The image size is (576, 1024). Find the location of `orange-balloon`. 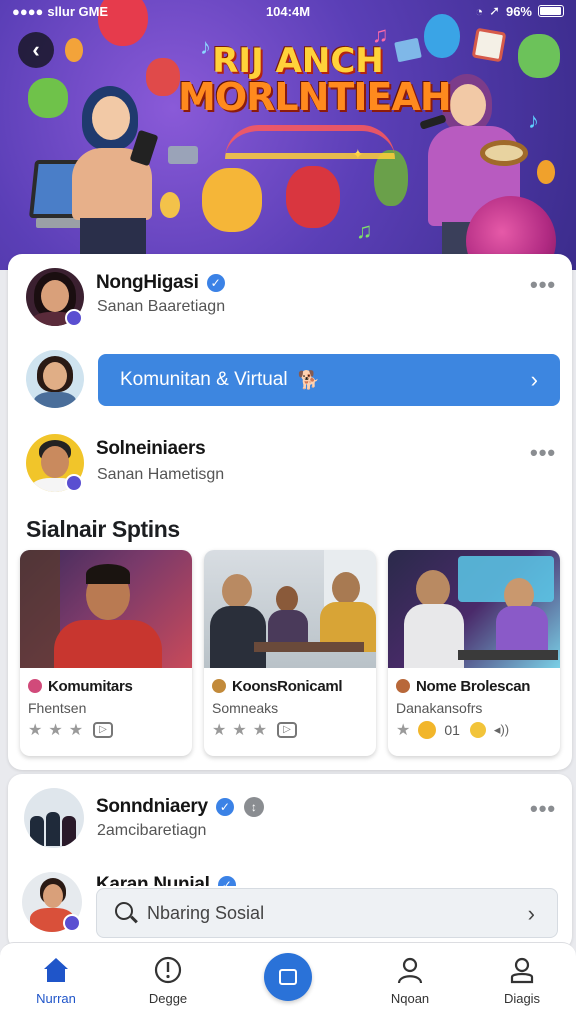

orange-balloon is located at coordinates (74, 50).